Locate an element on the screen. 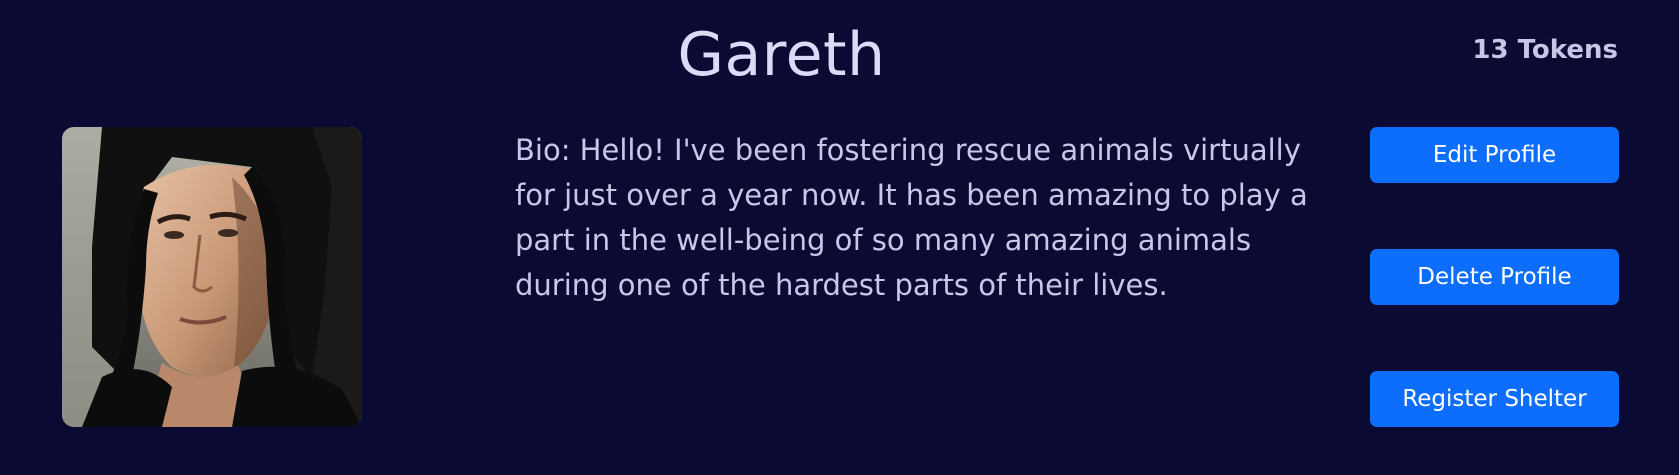  edit-profile-button: Edit Profile is located at coordinates (1494, 155).